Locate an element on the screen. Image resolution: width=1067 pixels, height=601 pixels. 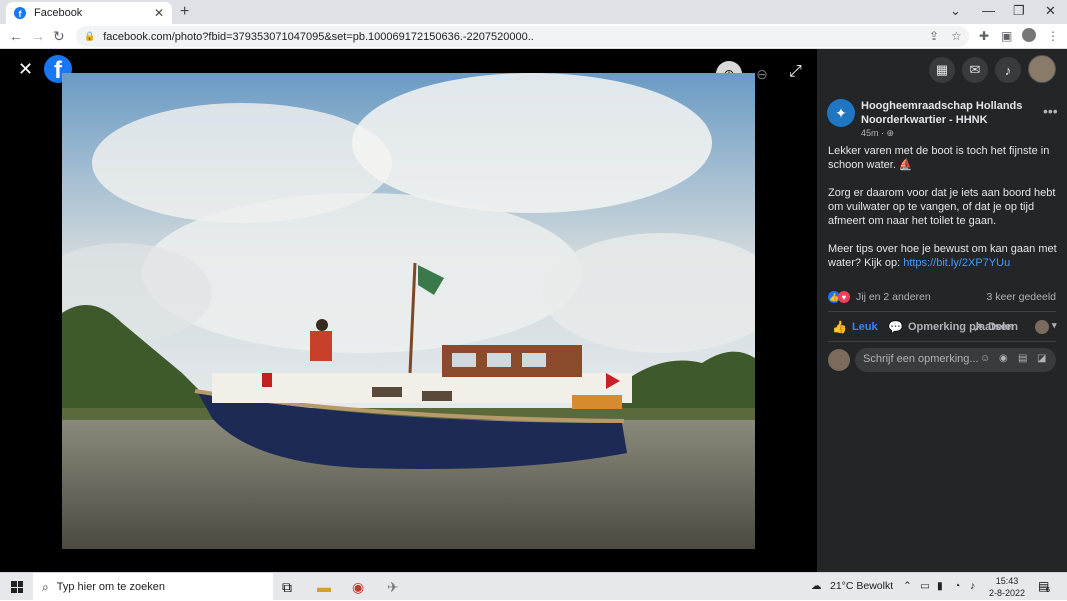
clock-date: 2-8-2022 is located at coordinates (1007, 593).